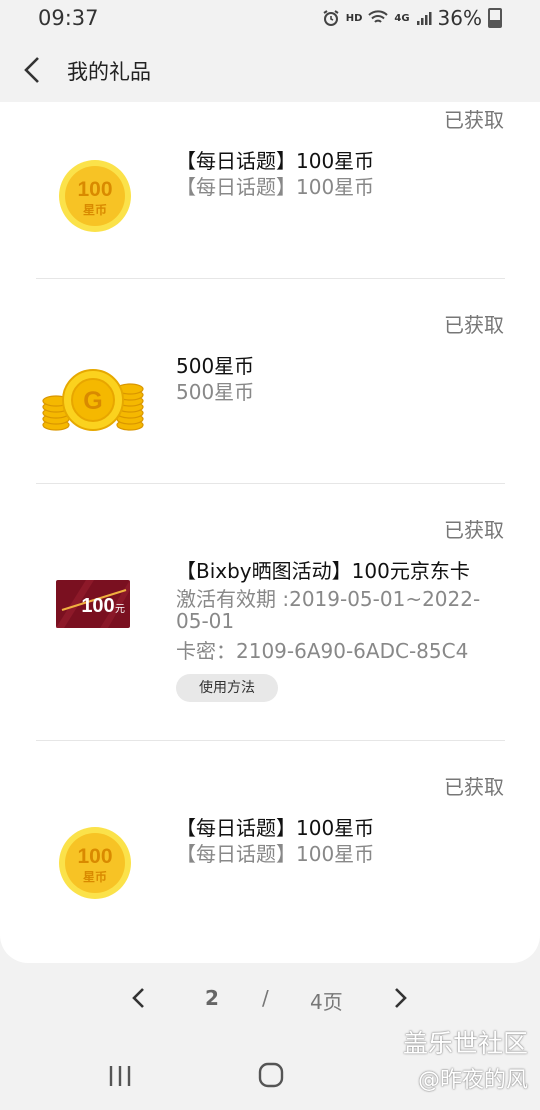 The image size is (540, 1110). I want to click on gift-title: 【Bixby晒图活动】100元京东卡, so click(323, 571).